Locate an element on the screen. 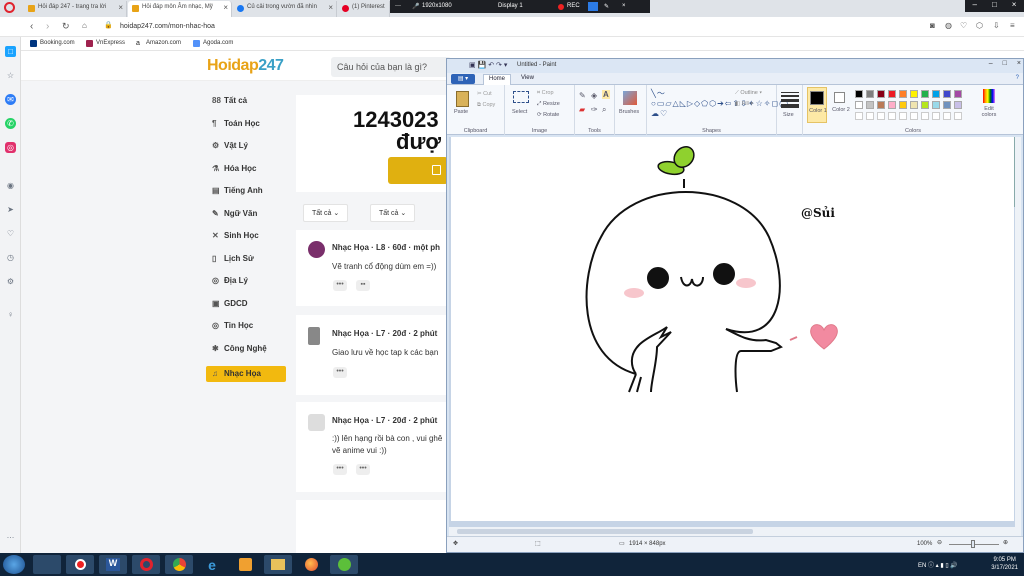 This screenshot has width=1024, height=576. pen-icon: ✎ is located at coordinates (606, 6).